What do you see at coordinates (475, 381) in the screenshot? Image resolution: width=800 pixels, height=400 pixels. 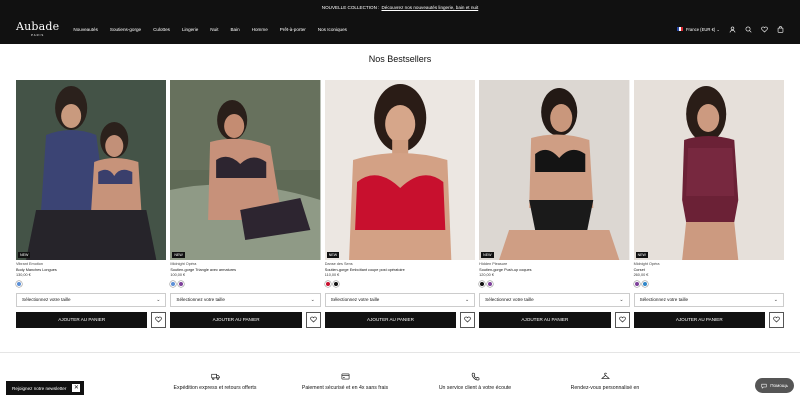 I see `feature-service: Un service client à votre écoute` at bounding box center [475, 381].